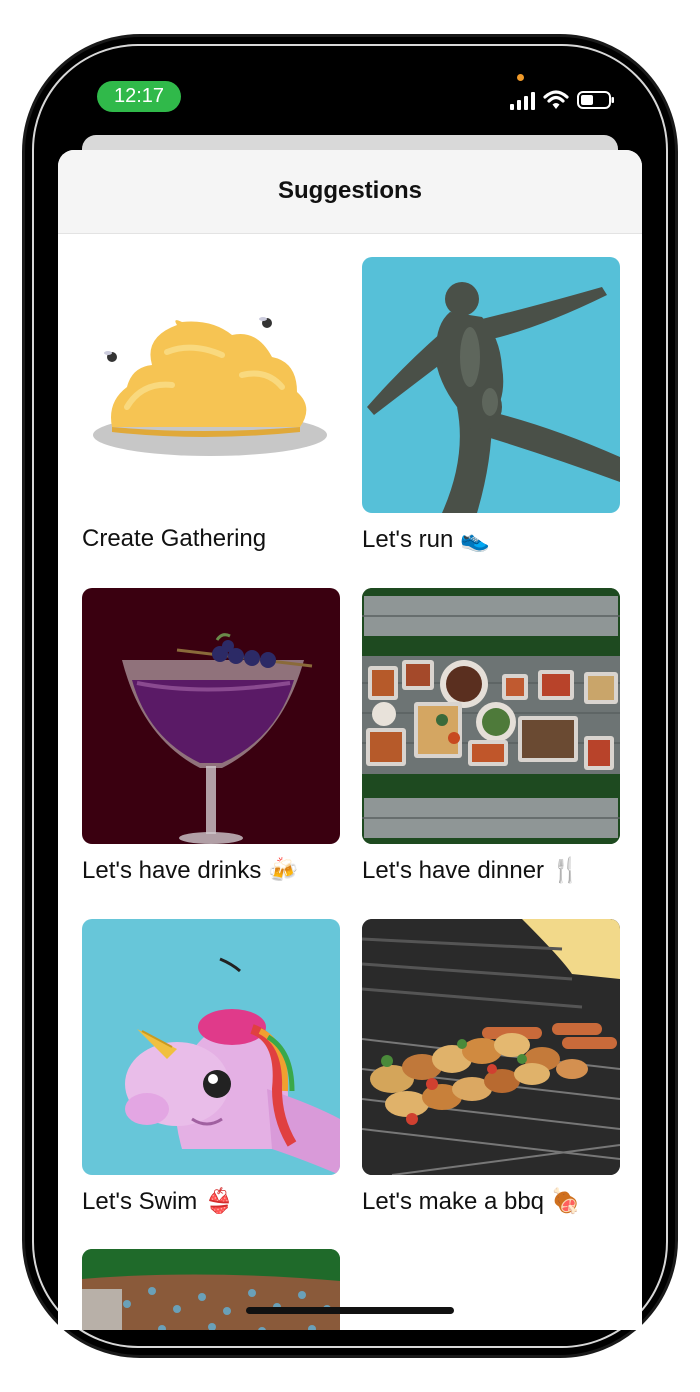 This screenshot has height=1392, width=700. What do you see at coordinates (350, 1310) in the screenshot?
I see `home-indicator` at bounding box center [350, 1310].